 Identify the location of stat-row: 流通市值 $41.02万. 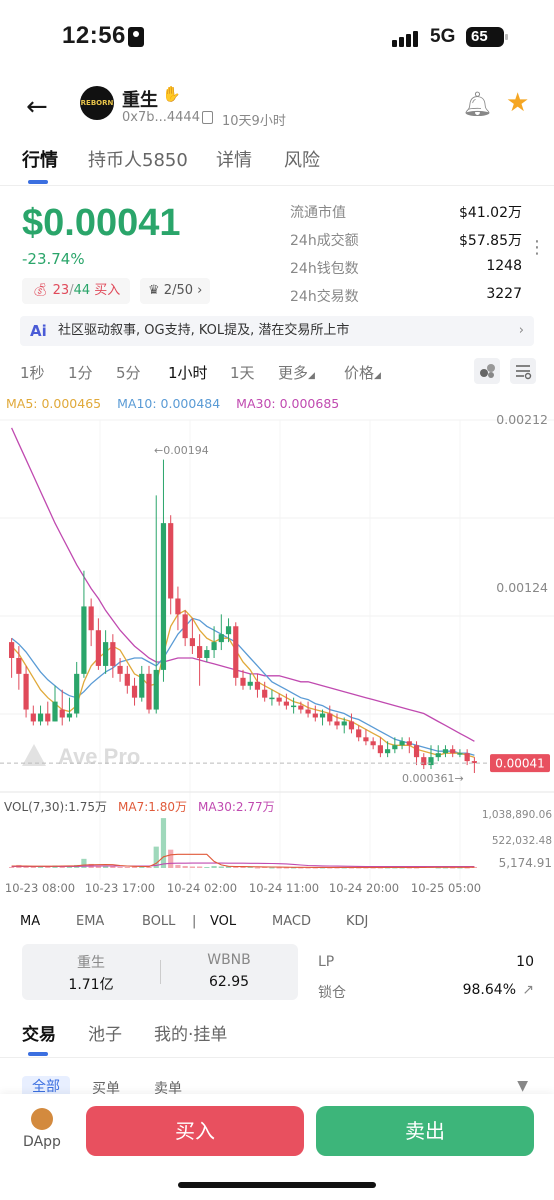
(406, 216).